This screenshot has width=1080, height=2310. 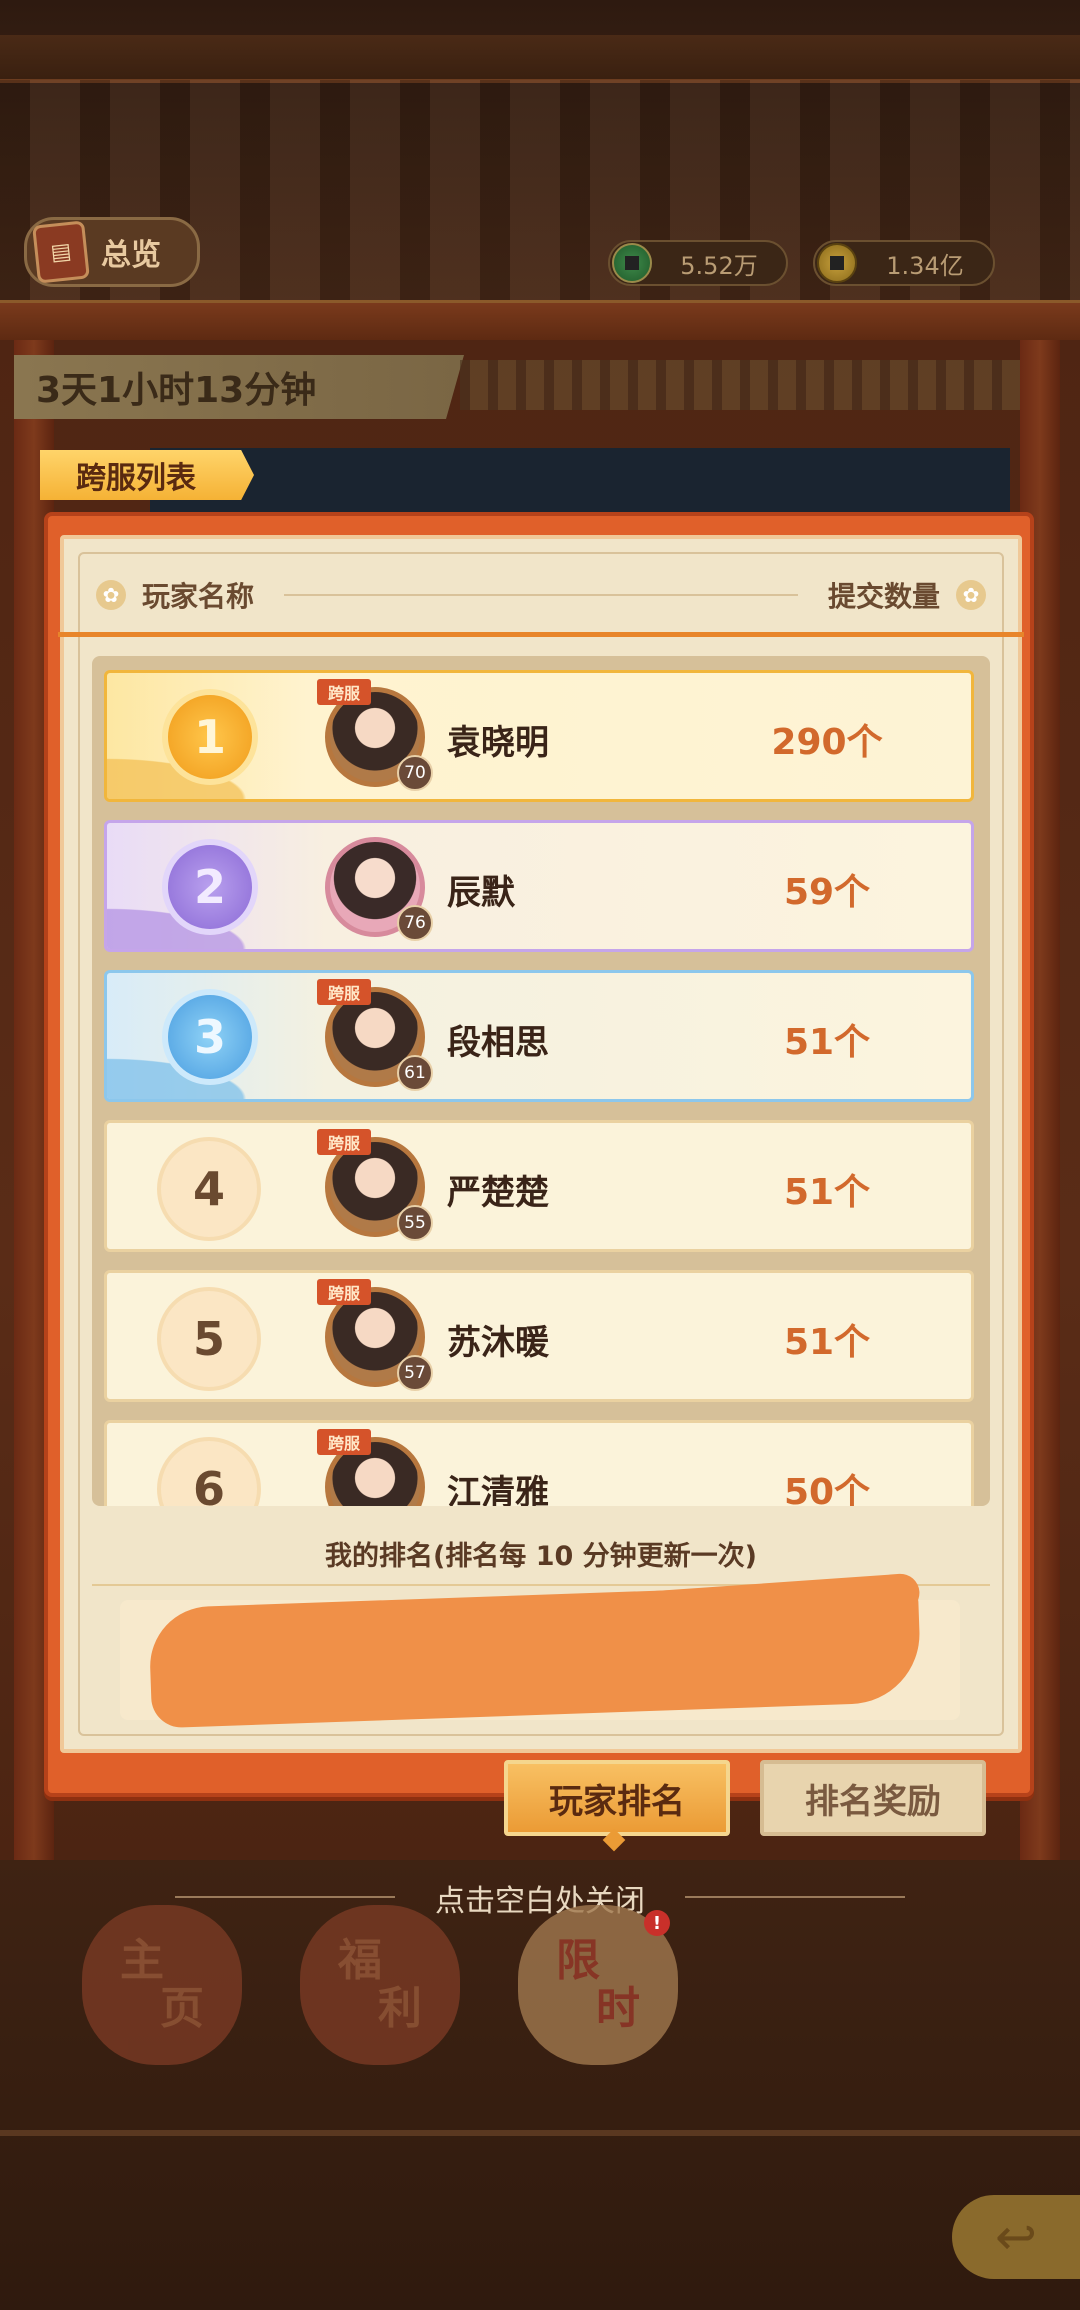 I want to click on ranking-row: 1 跨服 70 袁晓明 290个, so click(x=539, y=736).